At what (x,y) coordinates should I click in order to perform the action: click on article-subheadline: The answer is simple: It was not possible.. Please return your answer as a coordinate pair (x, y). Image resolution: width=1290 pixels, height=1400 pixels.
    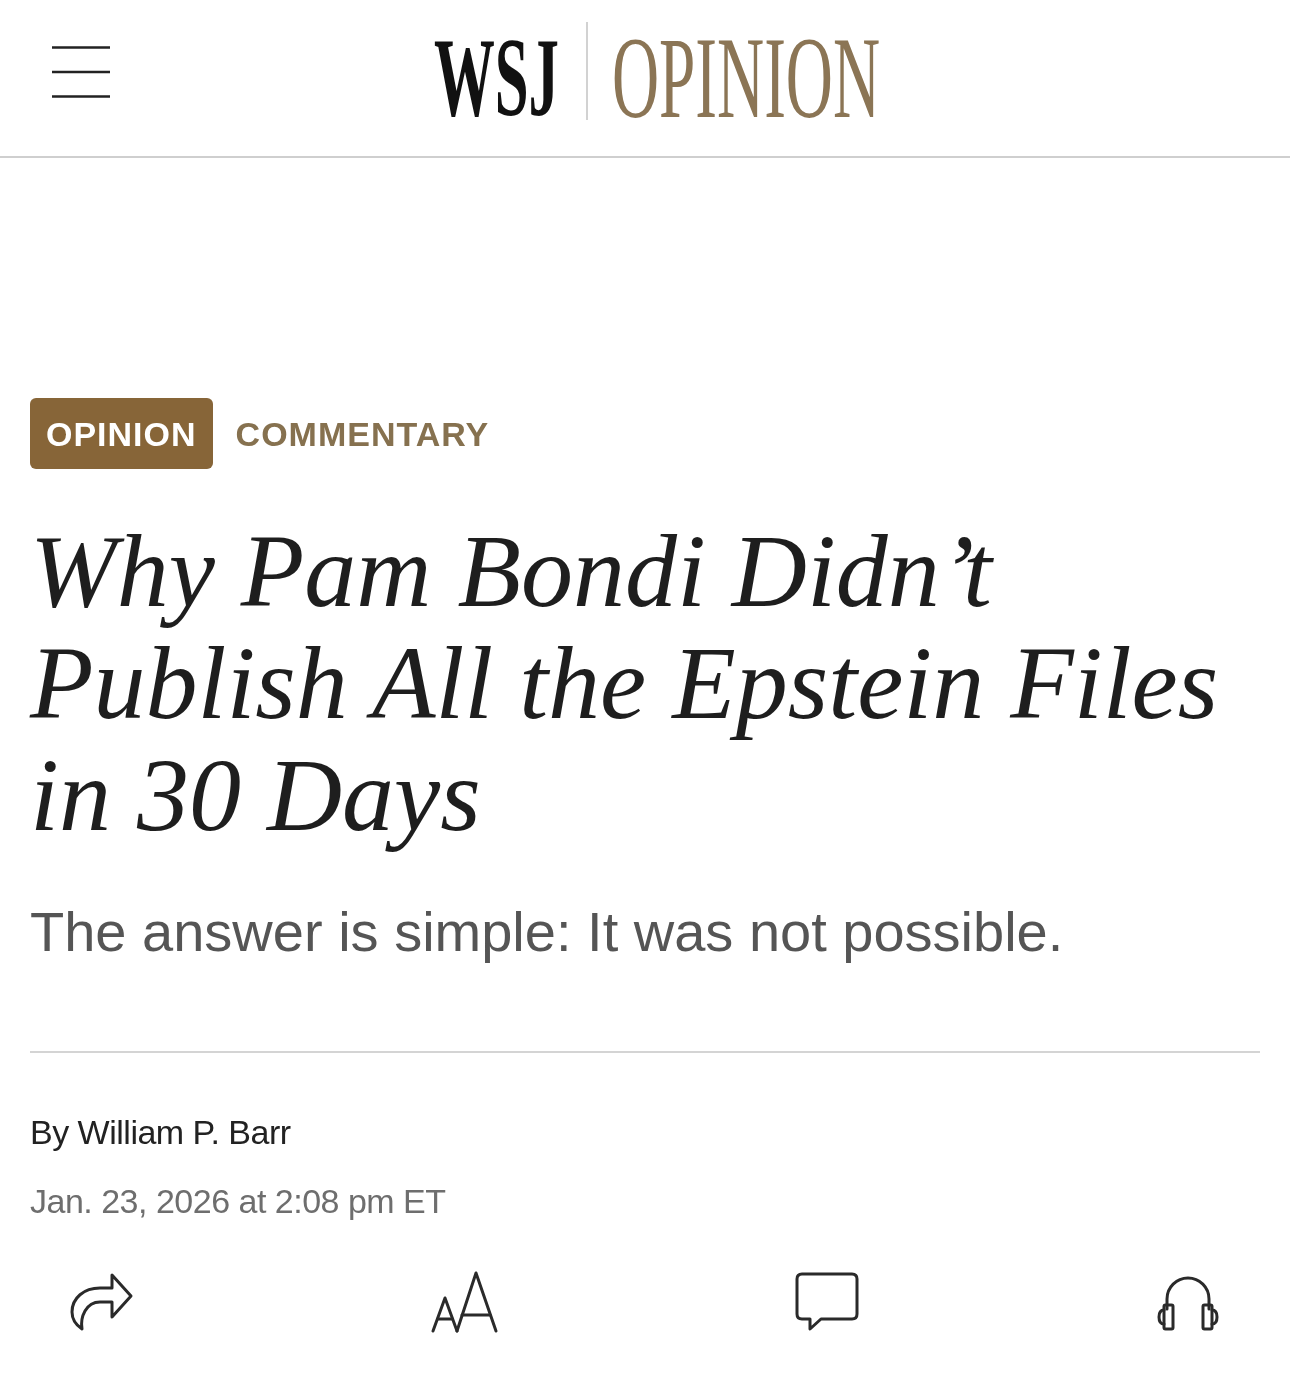
    Looking at the image, I should click on (547, 932).